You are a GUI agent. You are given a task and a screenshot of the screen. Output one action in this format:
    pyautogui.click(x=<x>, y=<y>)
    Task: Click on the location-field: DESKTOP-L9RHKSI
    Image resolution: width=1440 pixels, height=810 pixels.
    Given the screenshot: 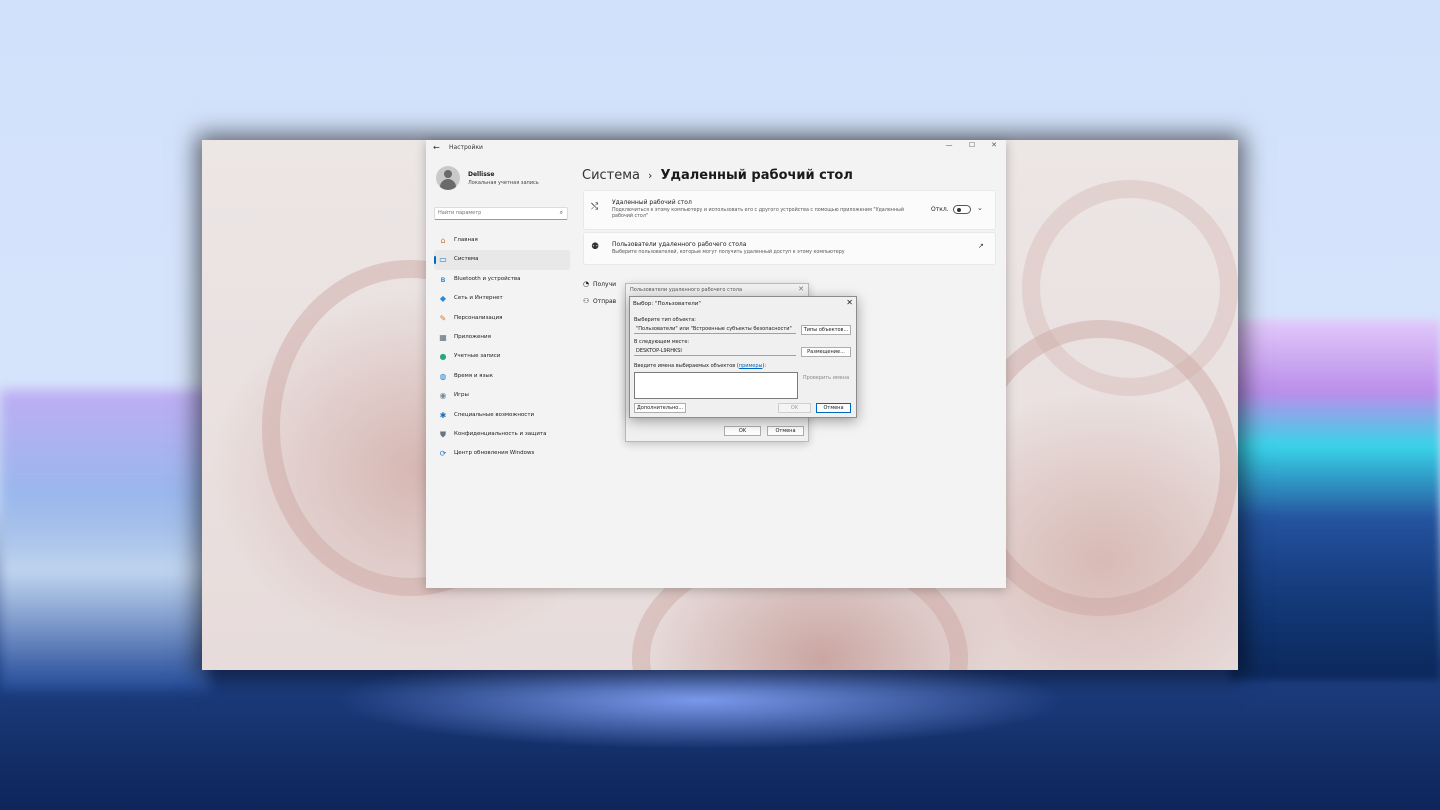 What is the action you would take?
    pyautogui.click(x=715, y=351)
    